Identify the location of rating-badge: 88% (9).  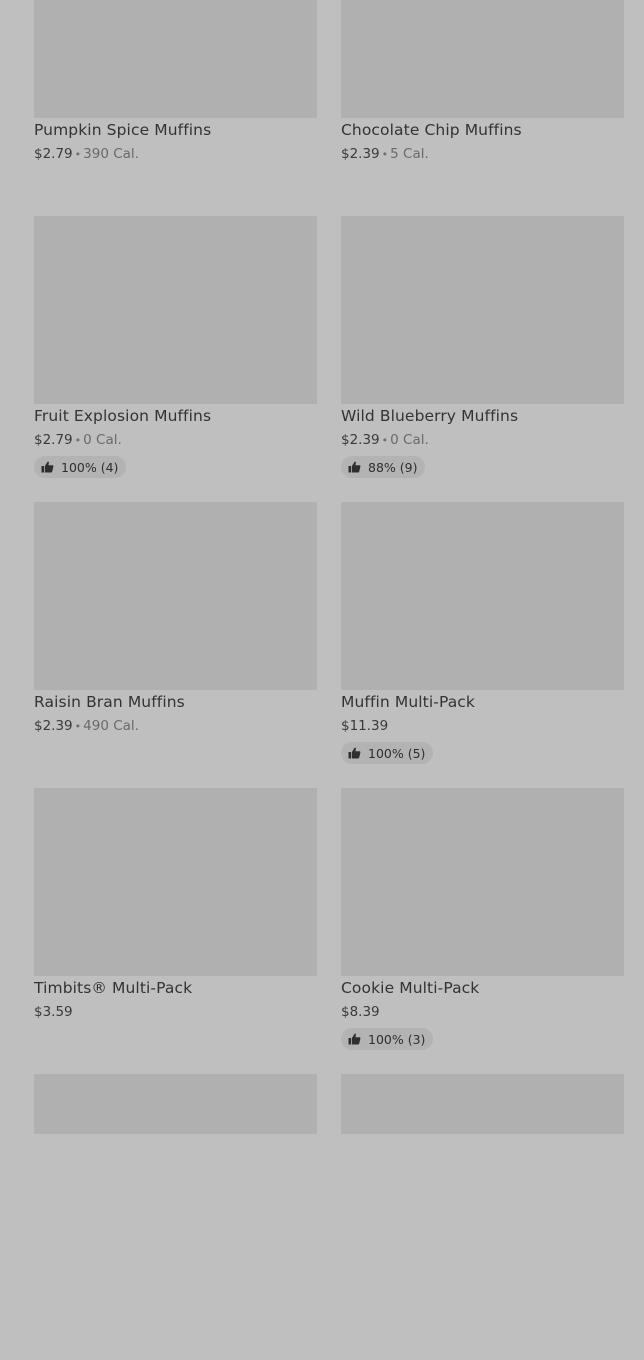
(383, 467).